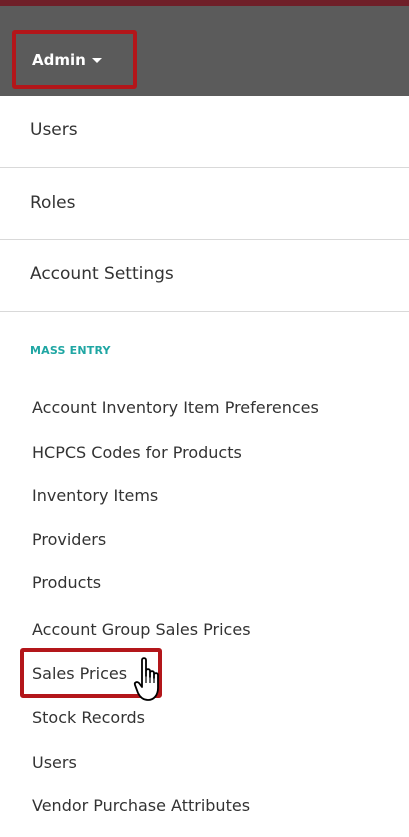 This screenshot has height=837, width=409. I want to click on mass-entry-sales-prices: Sales Prices, so click(79, 673).